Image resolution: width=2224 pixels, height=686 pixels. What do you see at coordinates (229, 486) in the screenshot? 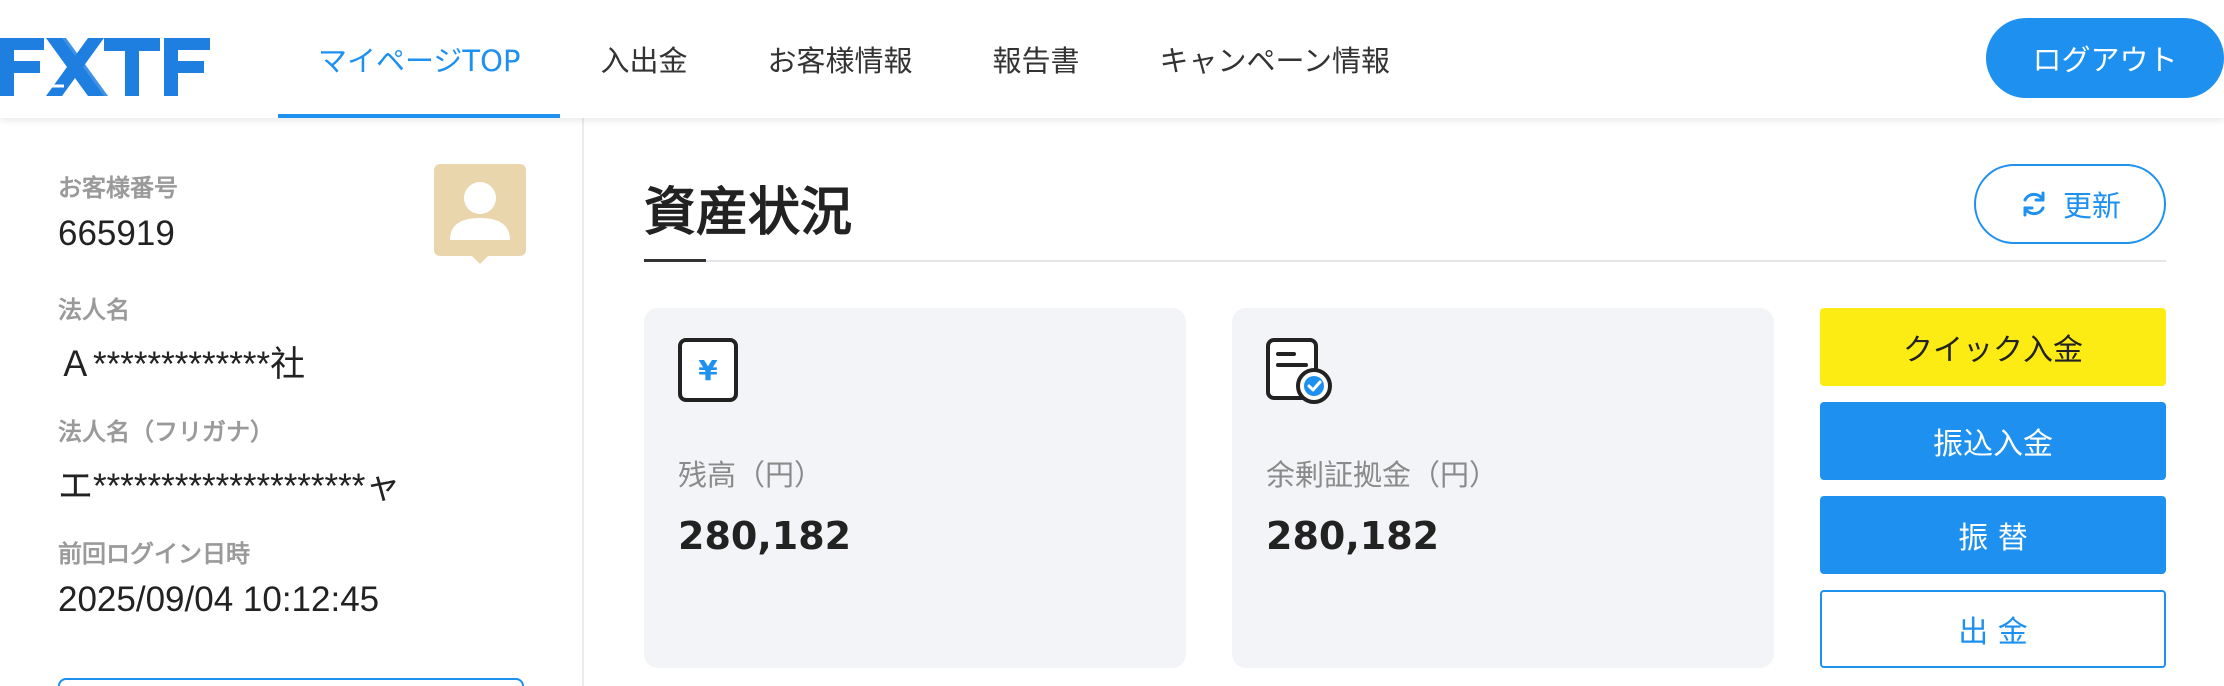
I see `company-kana-value: エ********************ャ` at bounding box center [229, 486].